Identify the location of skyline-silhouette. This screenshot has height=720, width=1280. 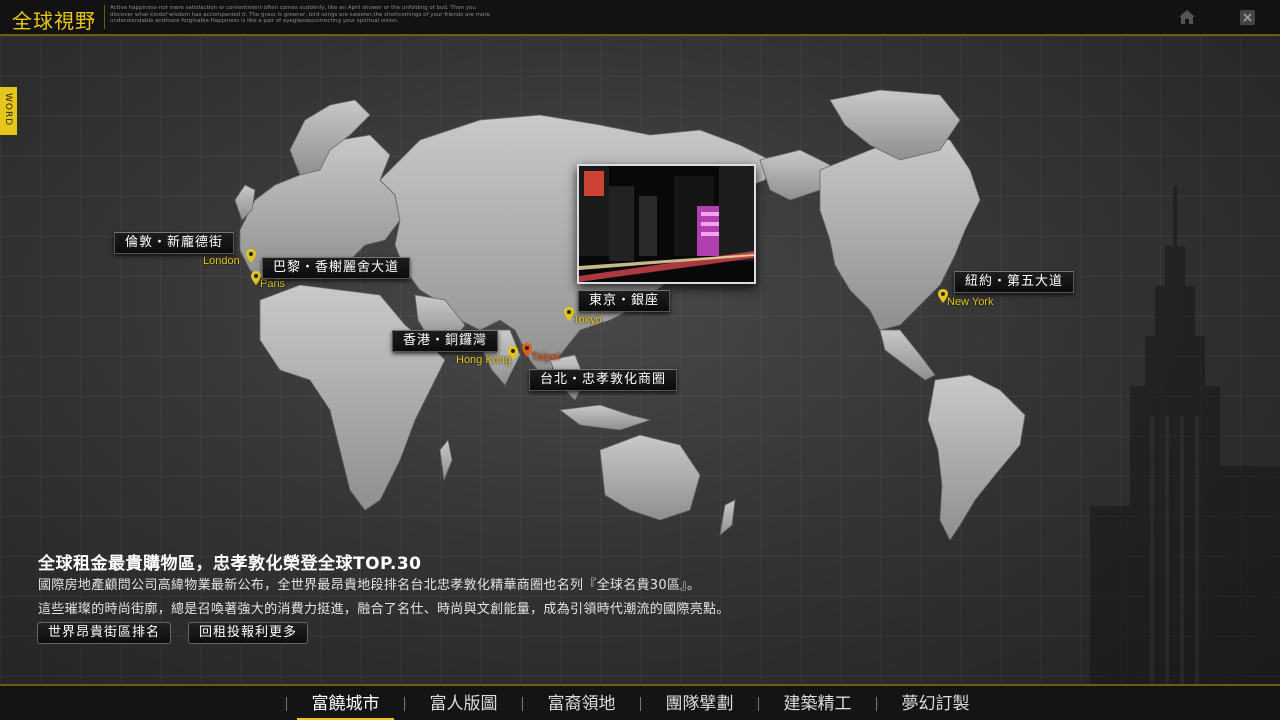
(1185, 435).